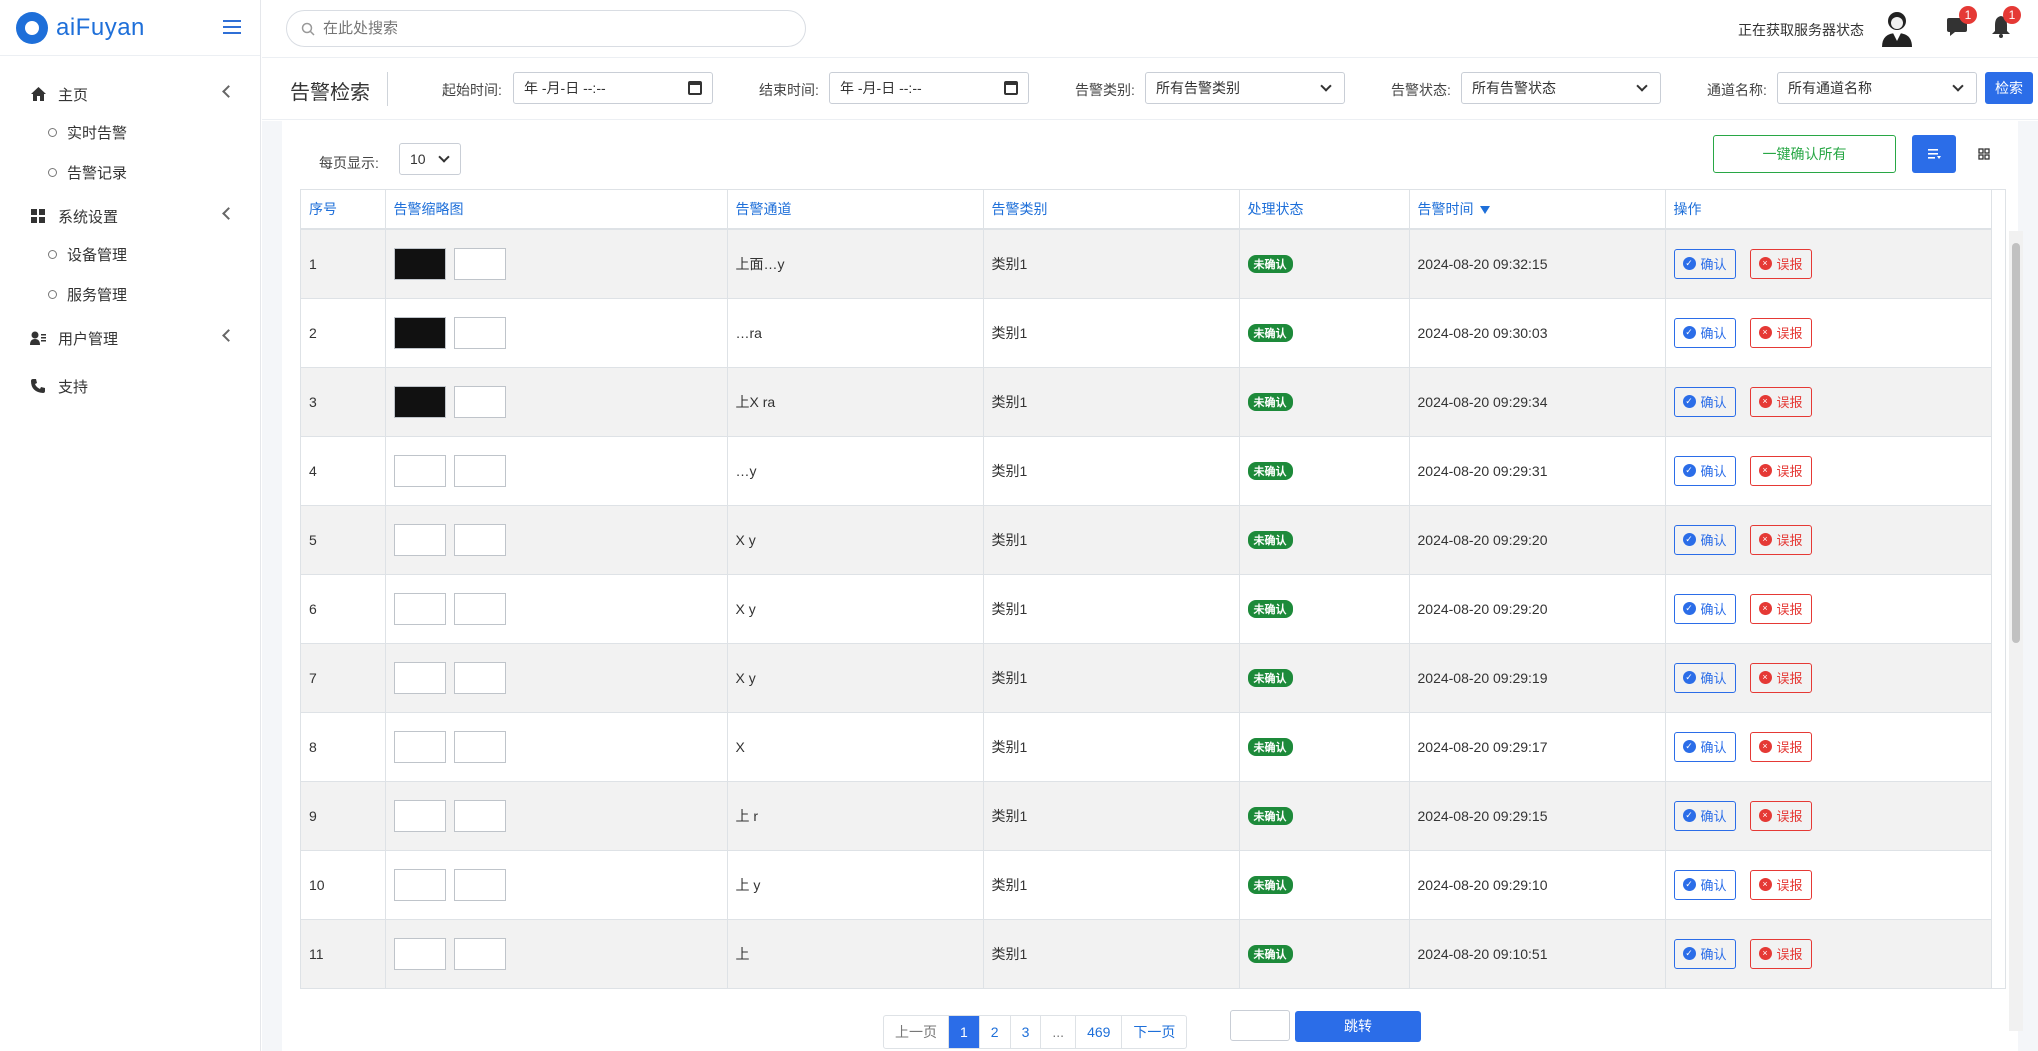  I want to click on row-status: 未确认, so click(1324, 953).